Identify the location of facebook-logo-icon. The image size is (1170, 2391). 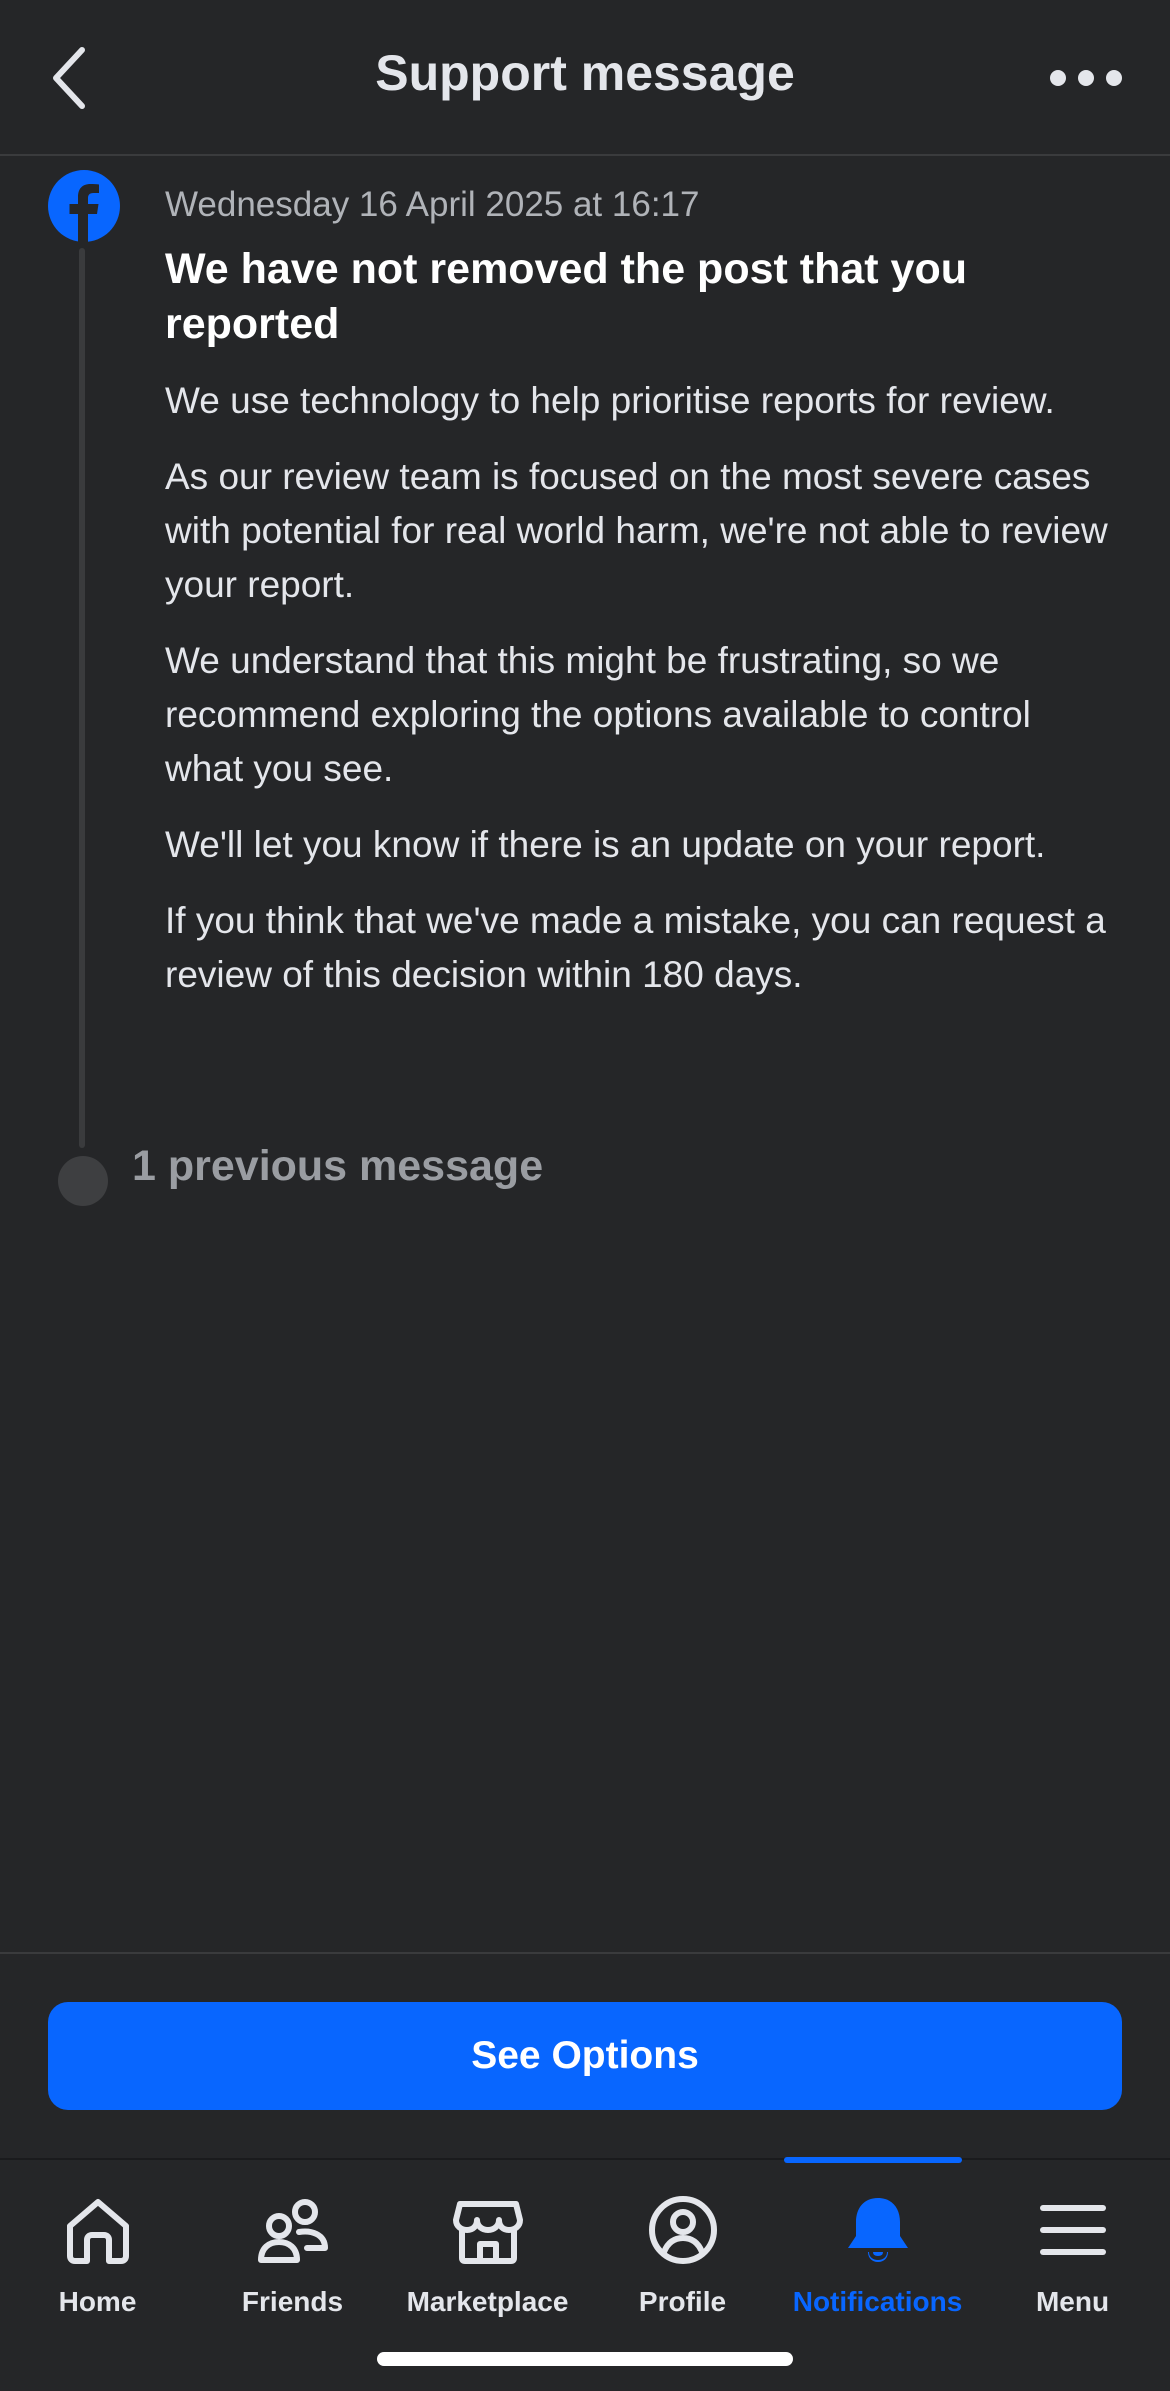
(84, 206).